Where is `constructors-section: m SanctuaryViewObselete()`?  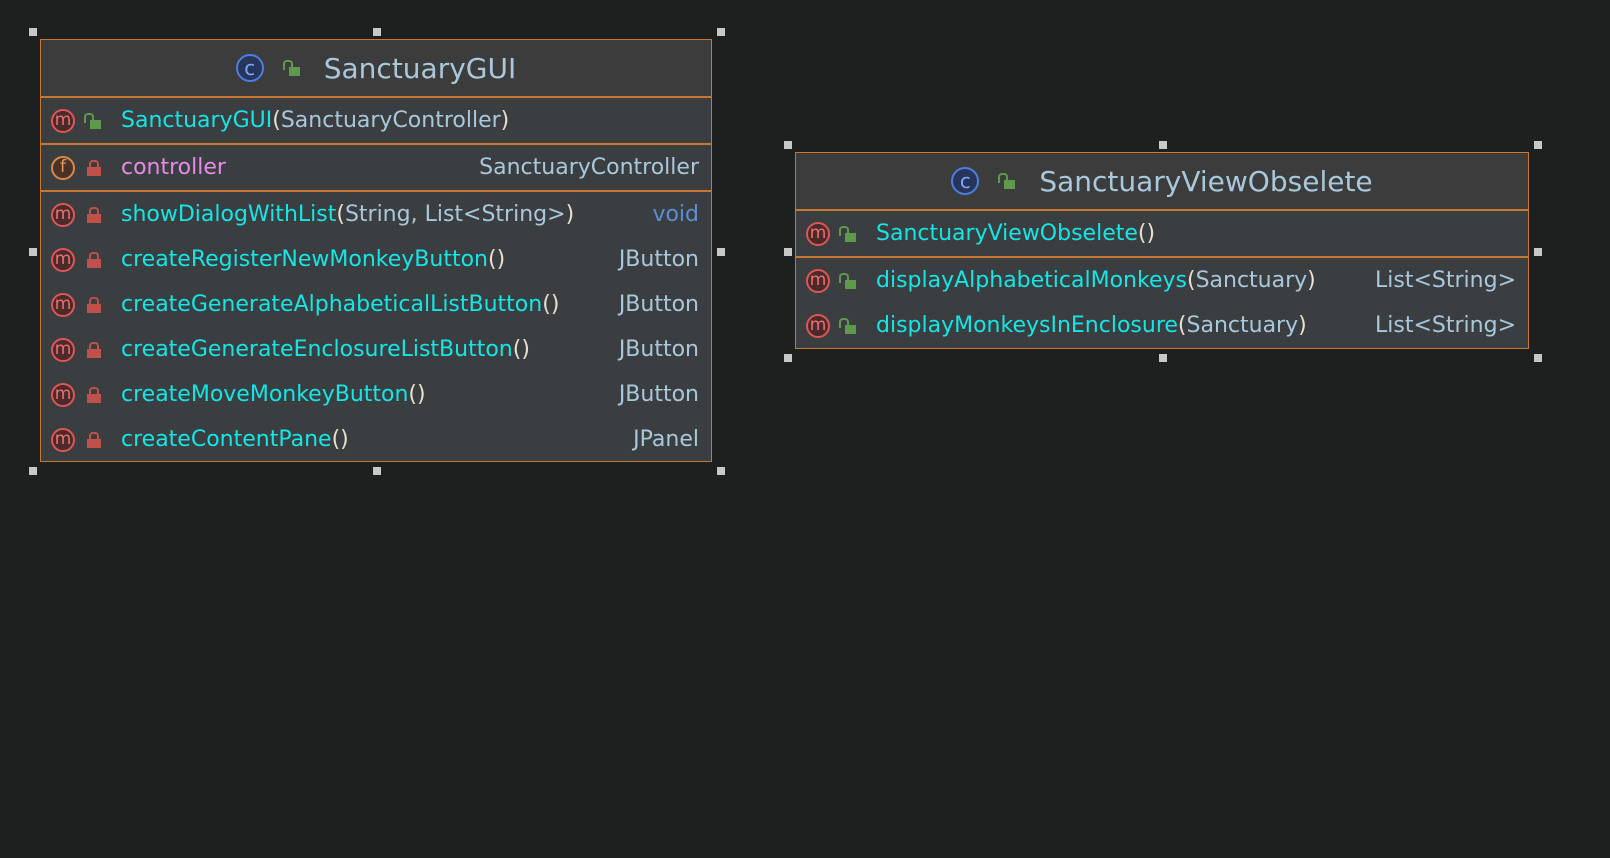 constructors-section: m SanctuaryViewObselete() is located at coordinates (1162, 234).